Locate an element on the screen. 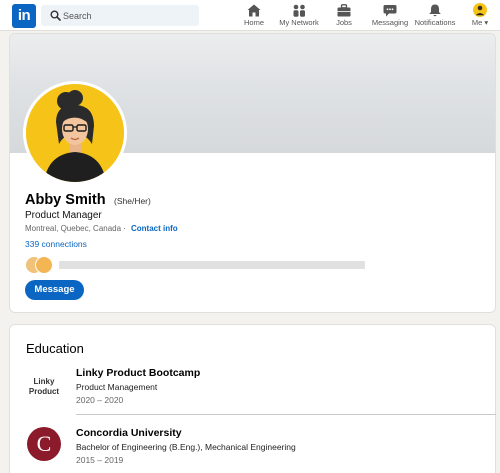  nav-item-my-network: My Network is located at coordinates (299, 16).